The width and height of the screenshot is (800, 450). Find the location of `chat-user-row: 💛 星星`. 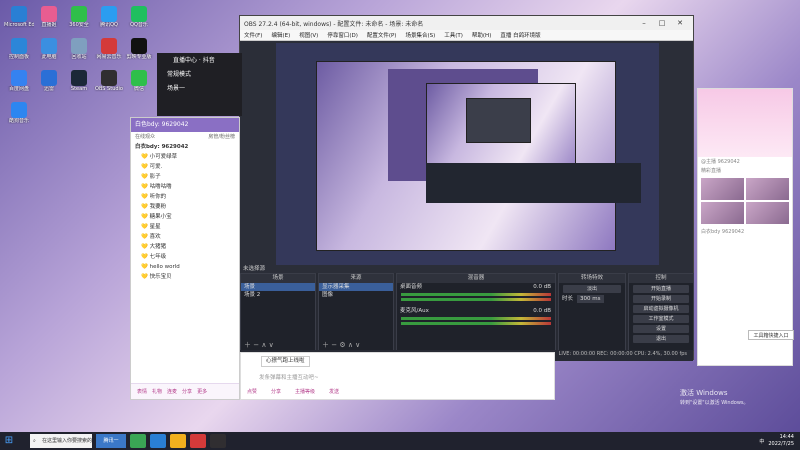

chat-user-row: 💛 星星 is located at coordinates (185, 227).